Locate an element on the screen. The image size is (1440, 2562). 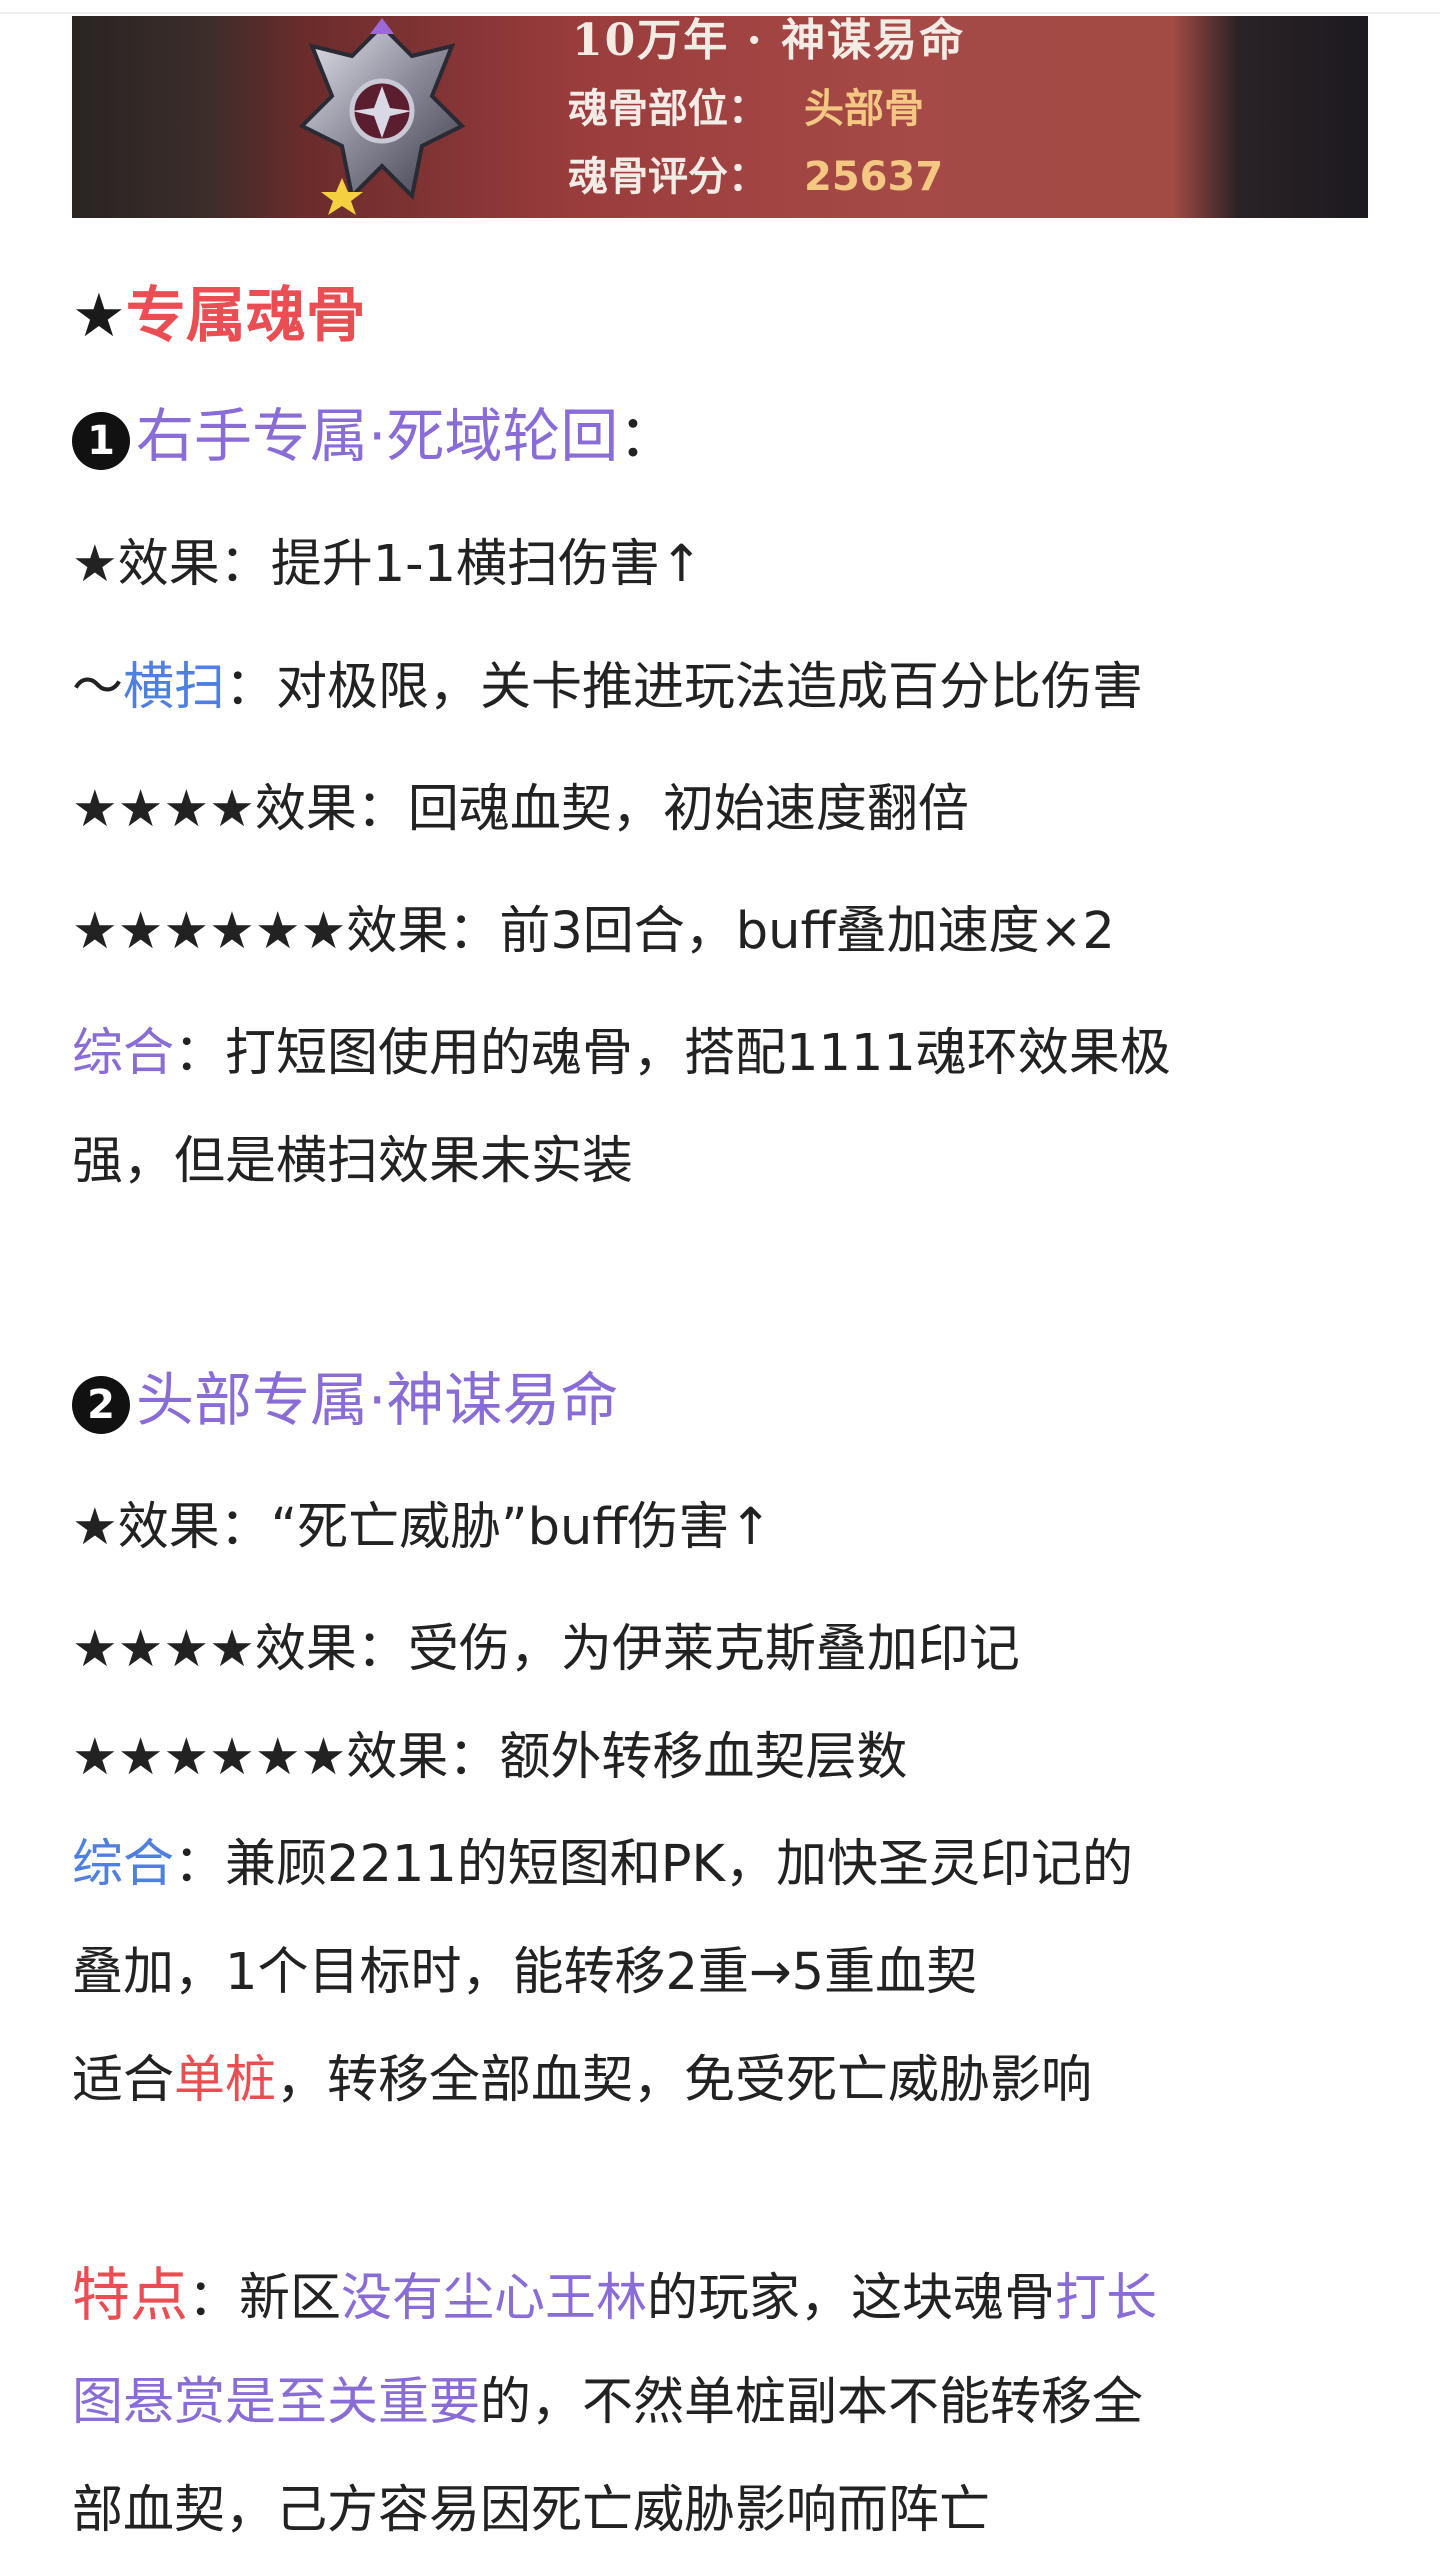
item1-sweep-prefix: ～ is located at coordinates (98, 687).